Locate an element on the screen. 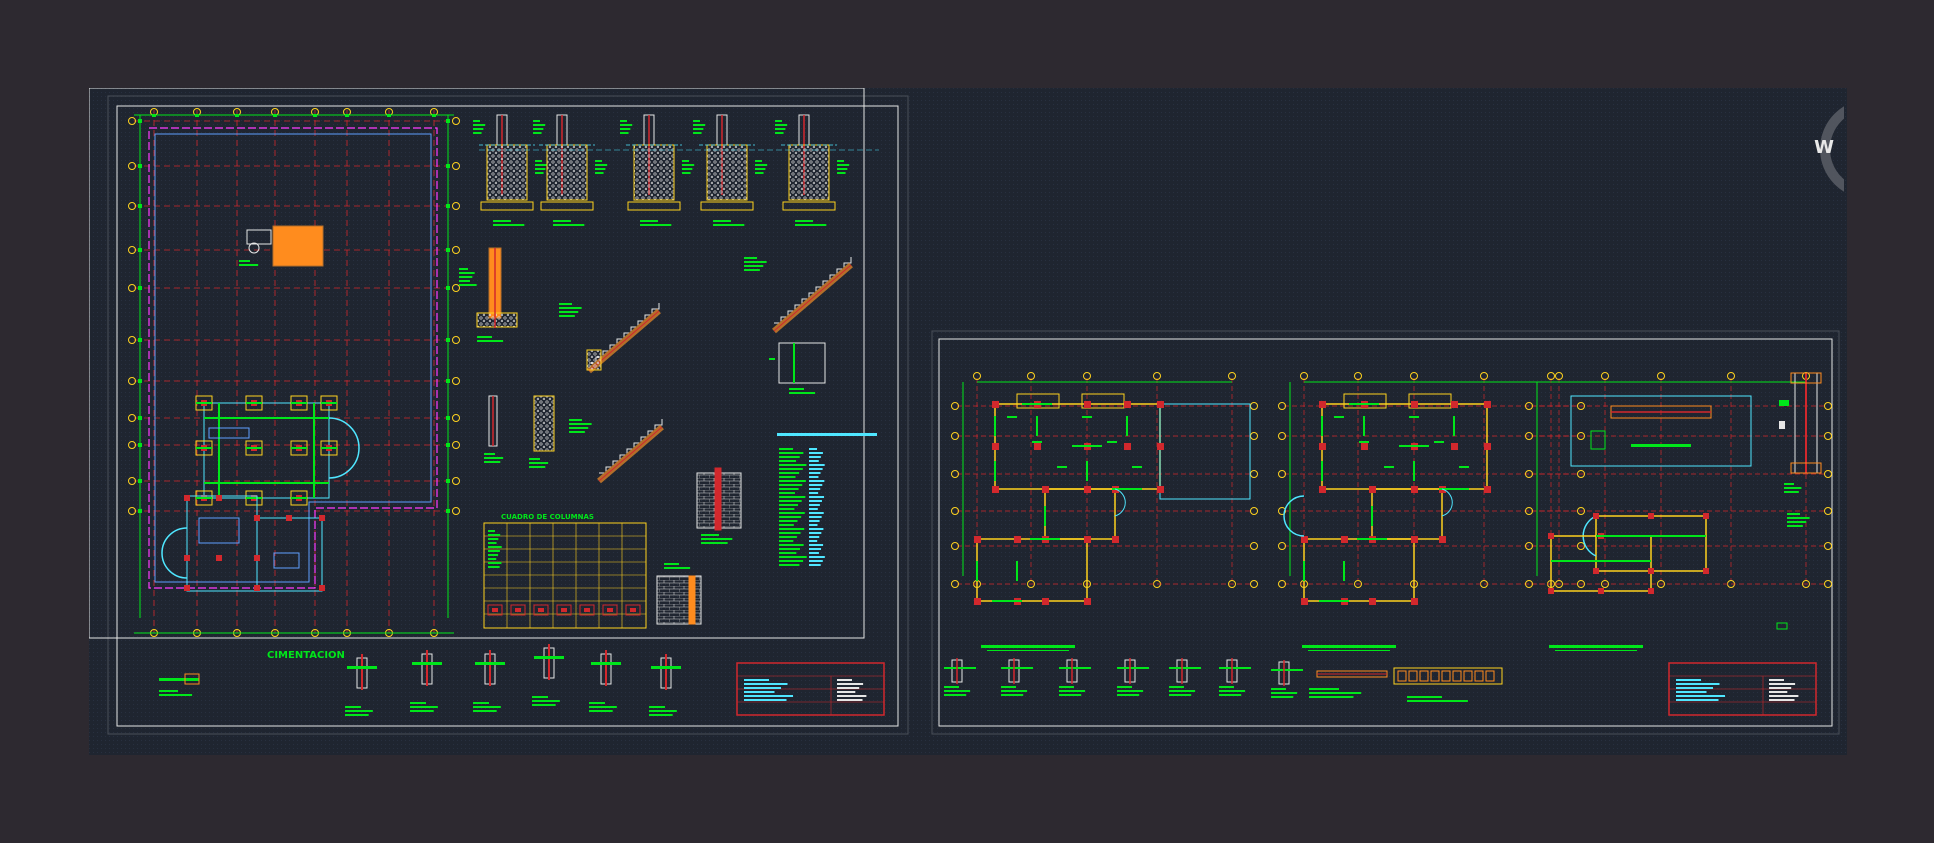 This screenshot has width=1934, height=843. pipe-detail is located at coordinates (179, 679).